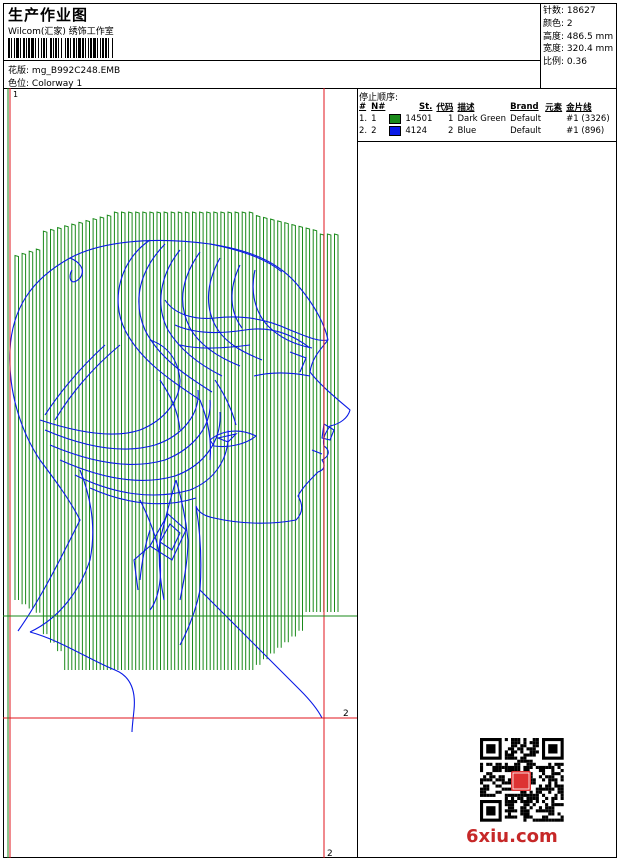 The image size is (620, 860). Describe the element at coordinates (521, 781) in the screenshot. I see `seal-stamp` at that location.